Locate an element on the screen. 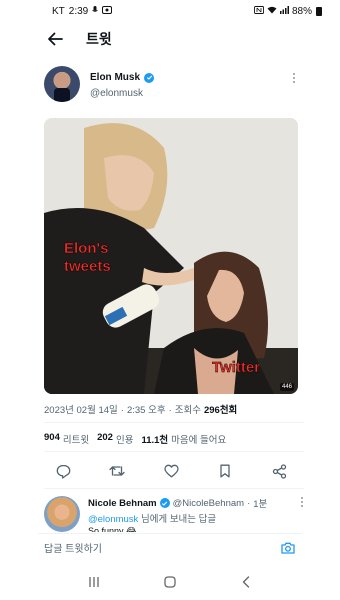 The width and height of the screenshot is (340, 600). retweets-stat: 904 리트윗 is located at coordinates (66, 439).